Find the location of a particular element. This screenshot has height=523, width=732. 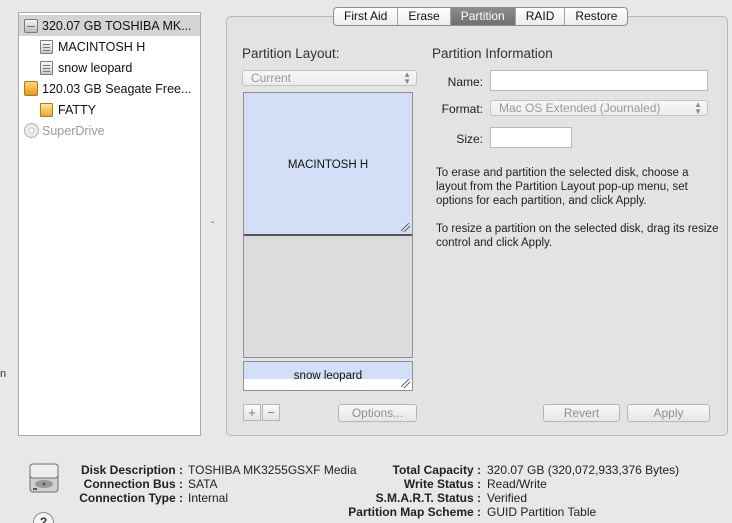

total-capacity-label: Total Capacity : is located at coordinates (436, 470).